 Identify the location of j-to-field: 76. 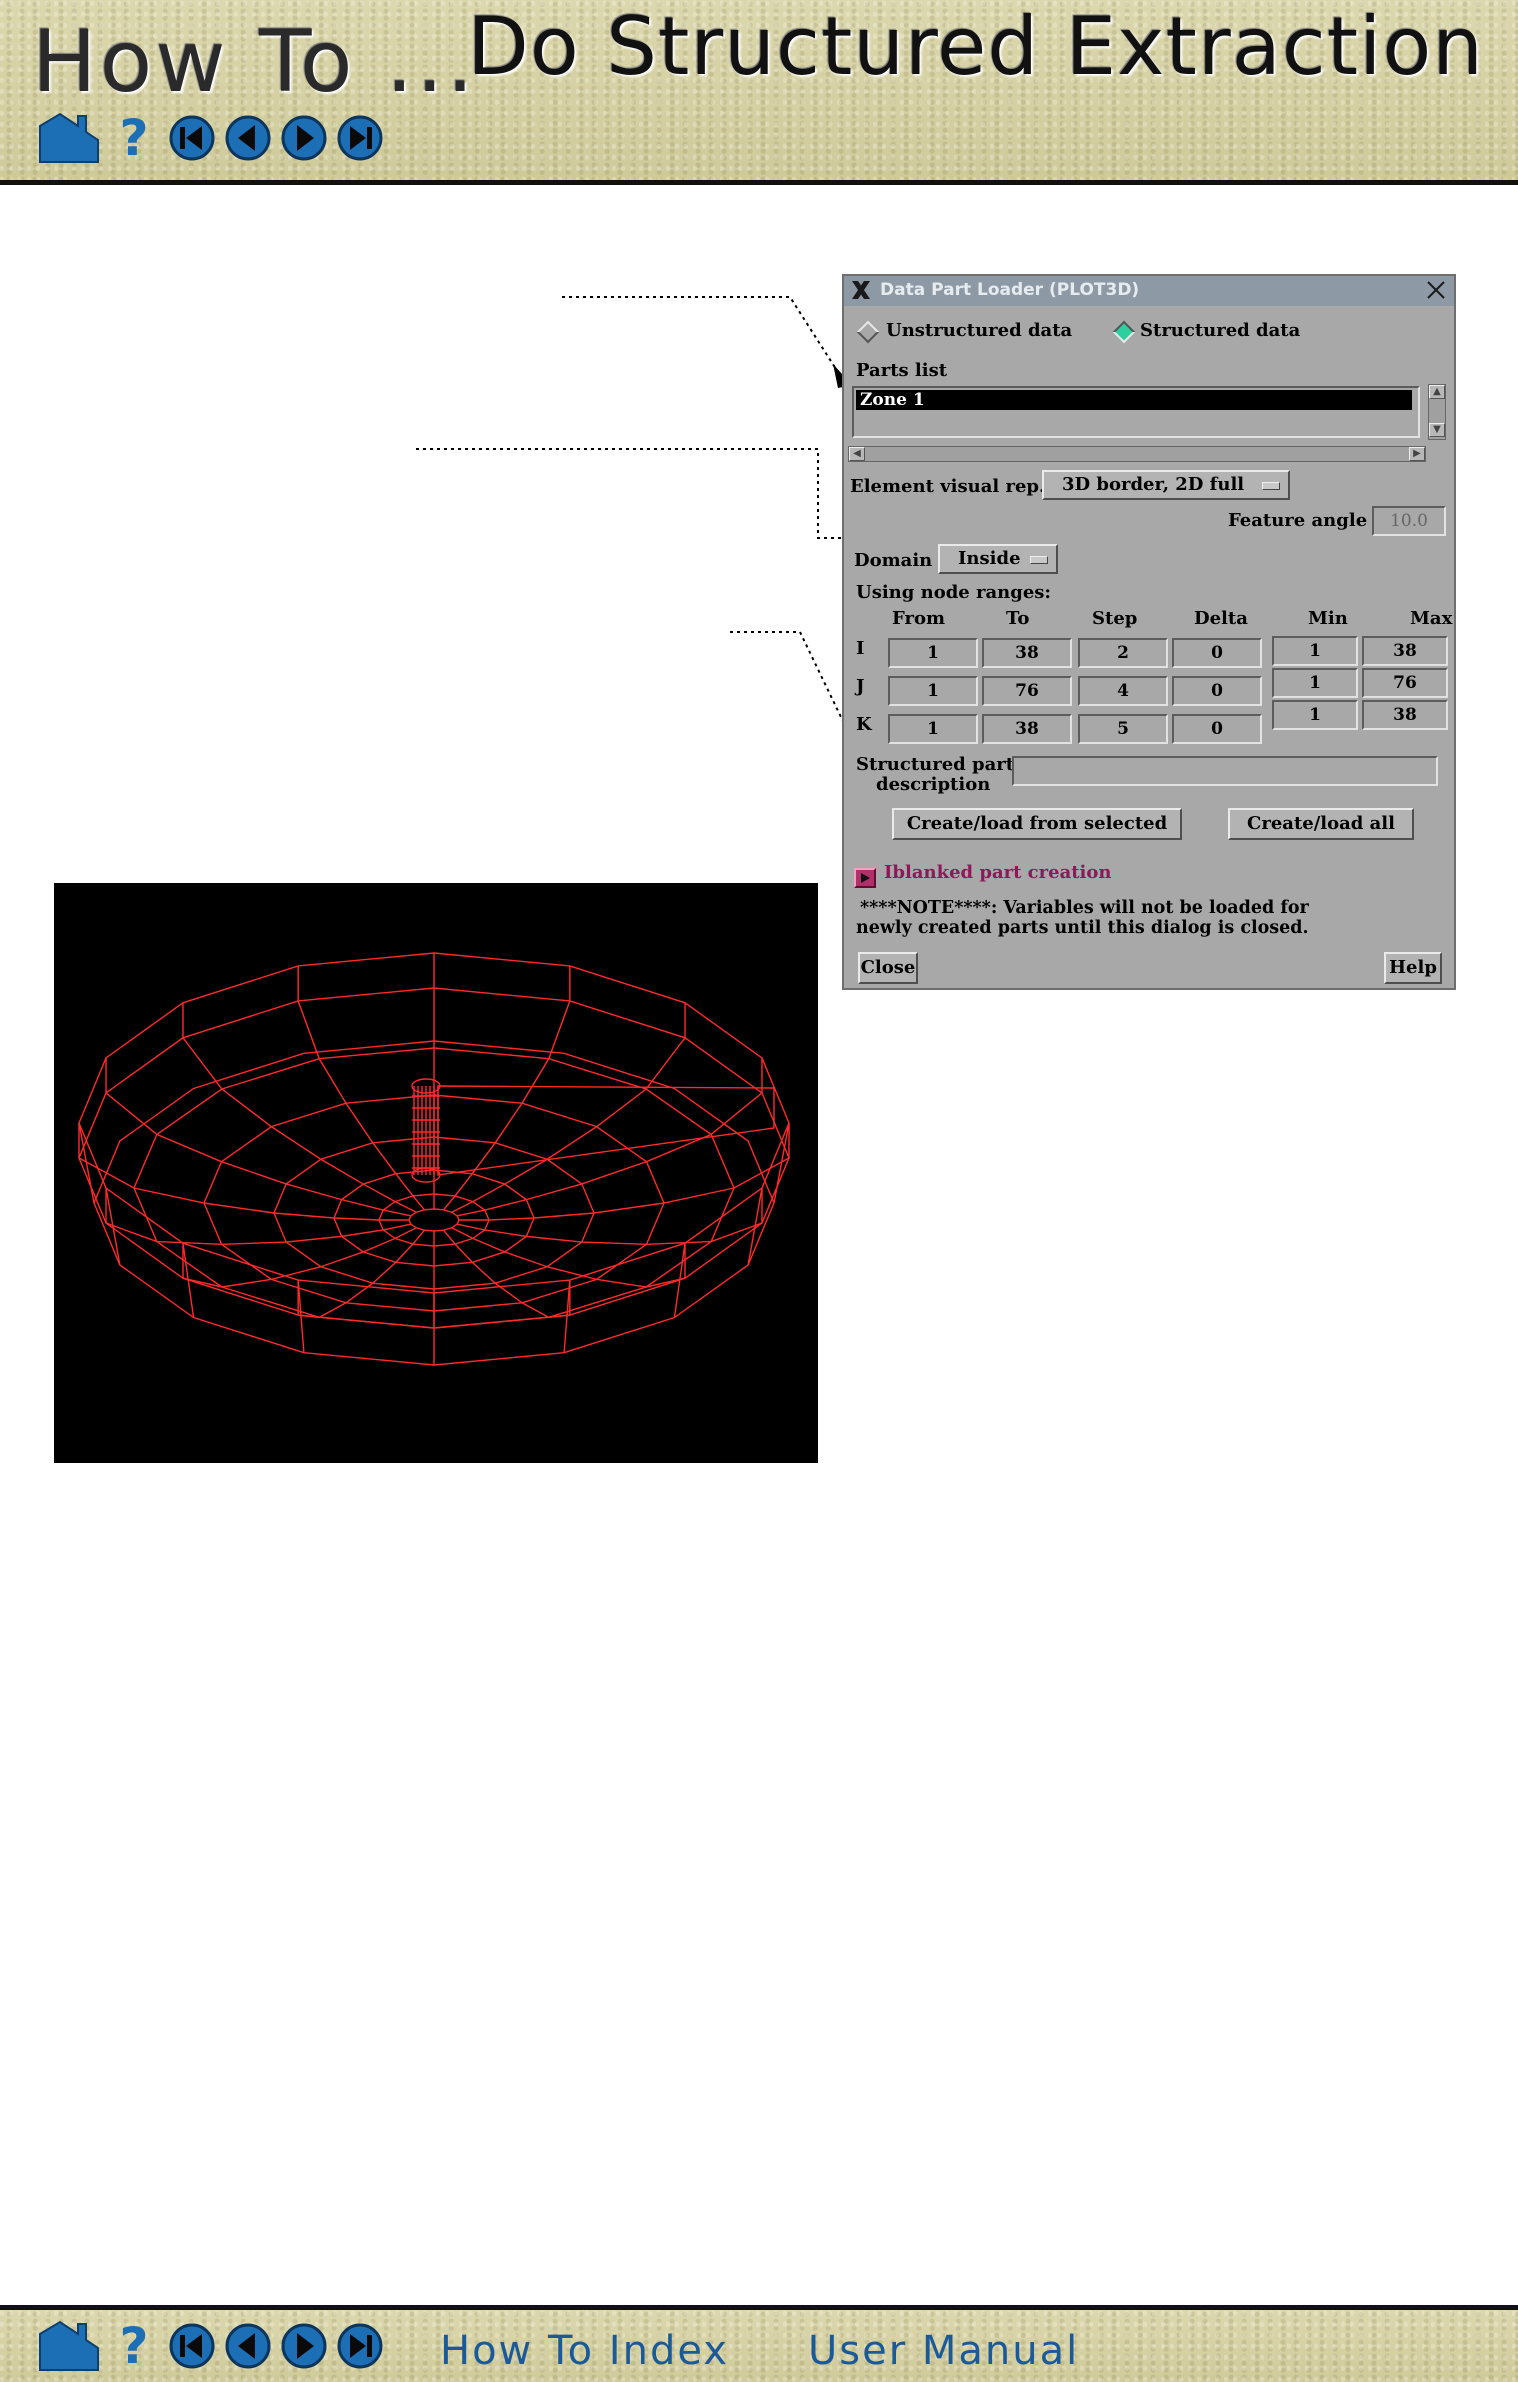
(1027, 691).